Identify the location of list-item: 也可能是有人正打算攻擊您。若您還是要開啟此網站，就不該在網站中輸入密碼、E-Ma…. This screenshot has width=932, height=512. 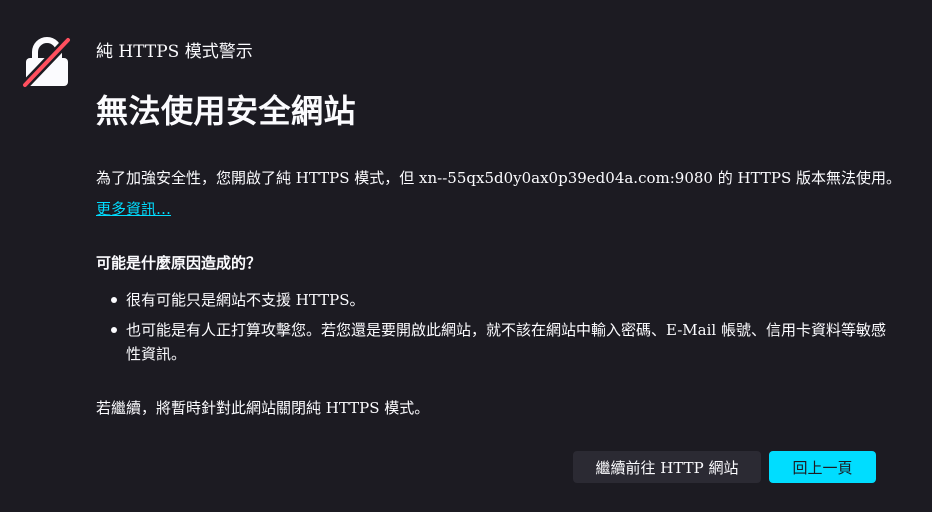
(491, 342).